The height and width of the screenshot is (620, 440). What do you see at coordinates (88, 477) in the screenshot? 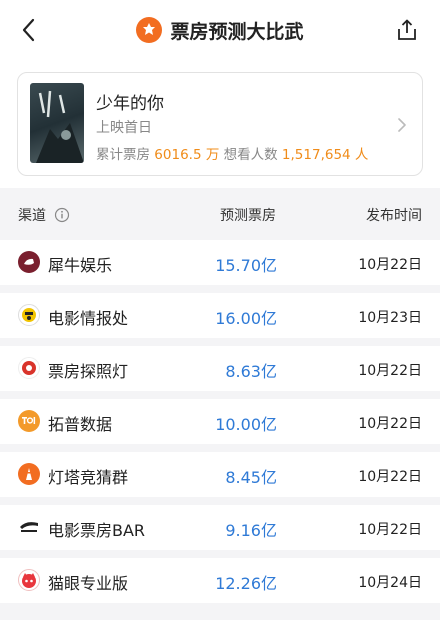
I see `channel-name: 灯塔竞猜群` at bounding box center [88, 477].